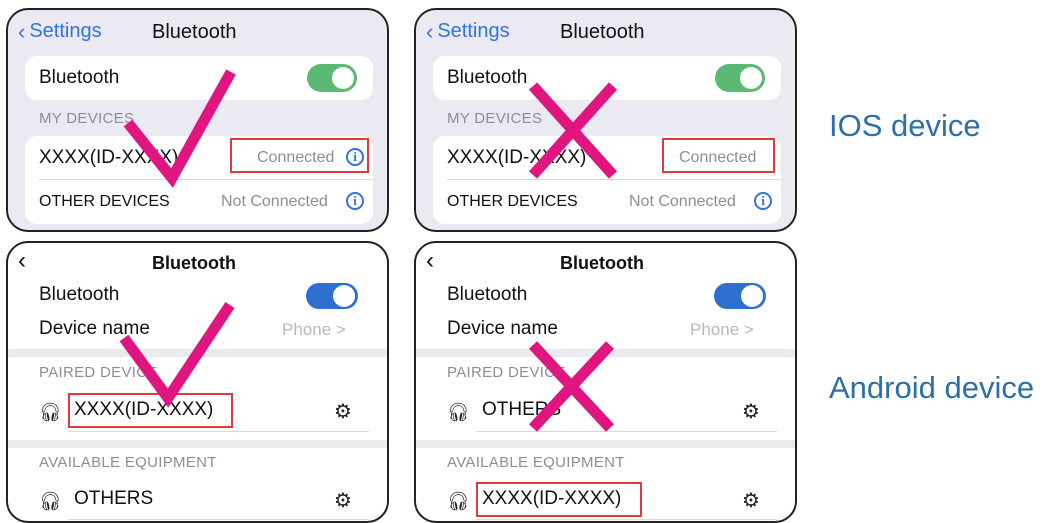 This screenshot has height=523, width=1061. Describe the element at coordinates (905, 125) in the screenshot. I see `ios-caption: IOS device` at that location.